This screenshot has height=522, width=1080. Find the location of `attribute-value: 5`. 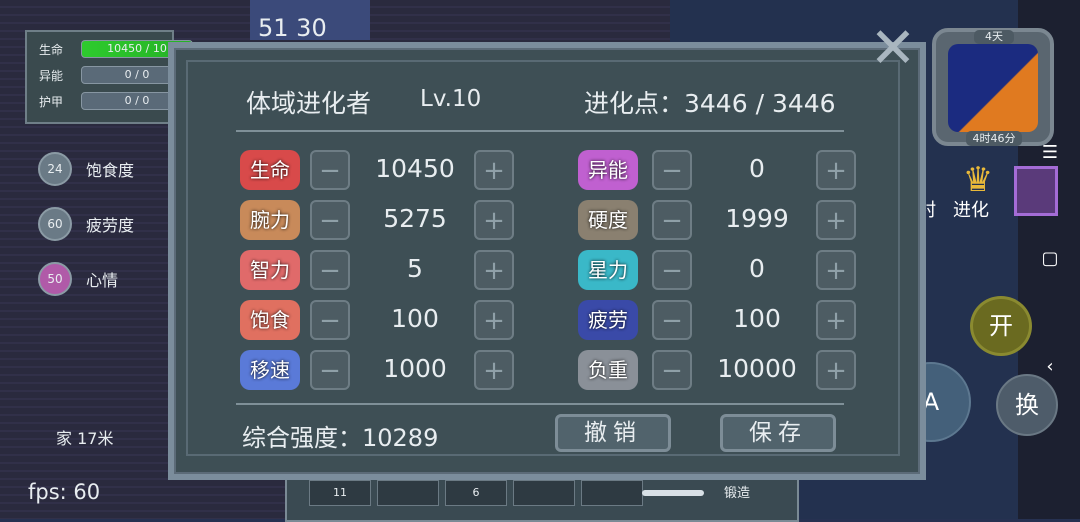

attribute-value: 5 is located at coordinates (415, 268).